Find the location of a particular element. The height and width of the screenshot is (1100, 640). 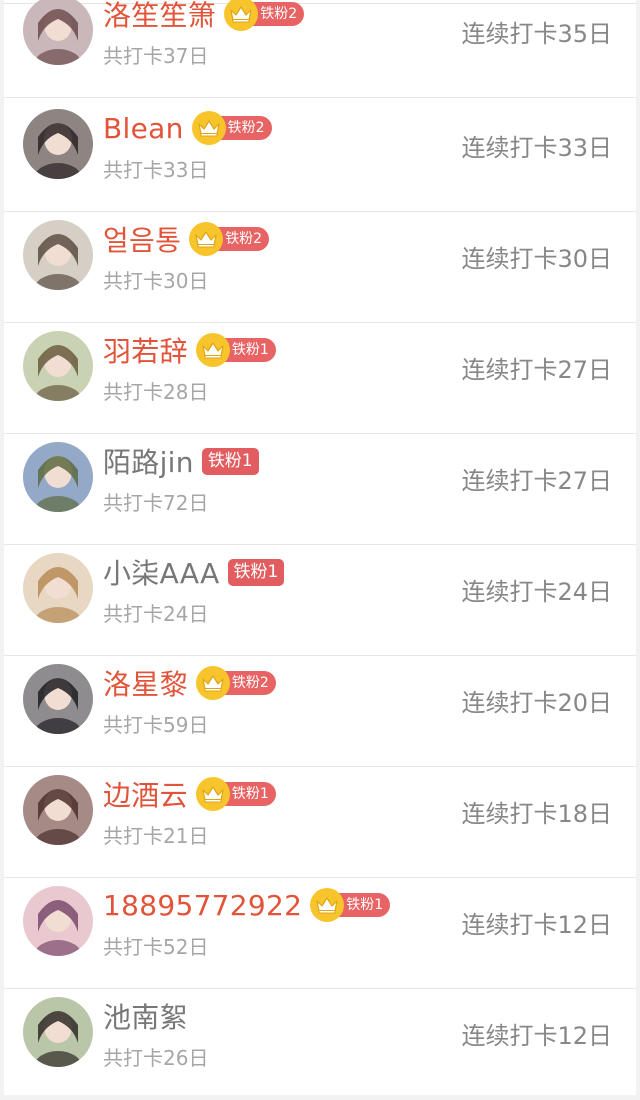

name-line: 18895772922 铁粉1 is located at coordinates (247, 905).